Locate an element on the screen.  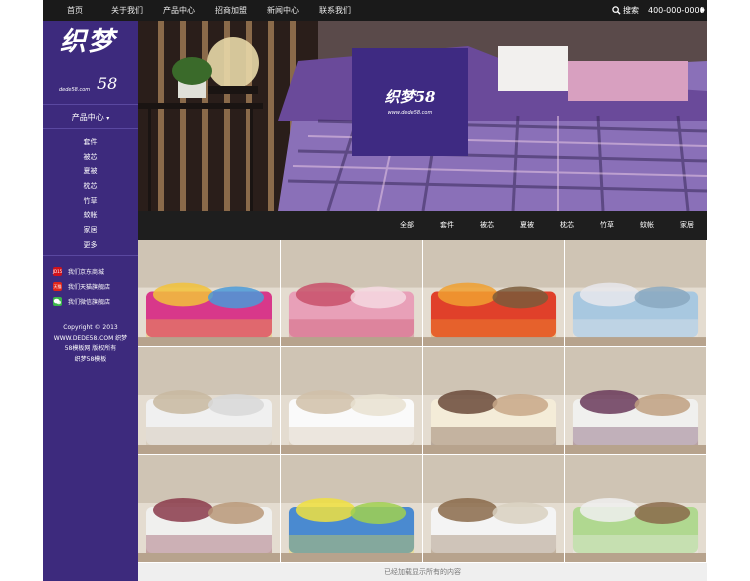
filter-tab-summer-quilts: 夏被 is located at coordinates (527, 225).